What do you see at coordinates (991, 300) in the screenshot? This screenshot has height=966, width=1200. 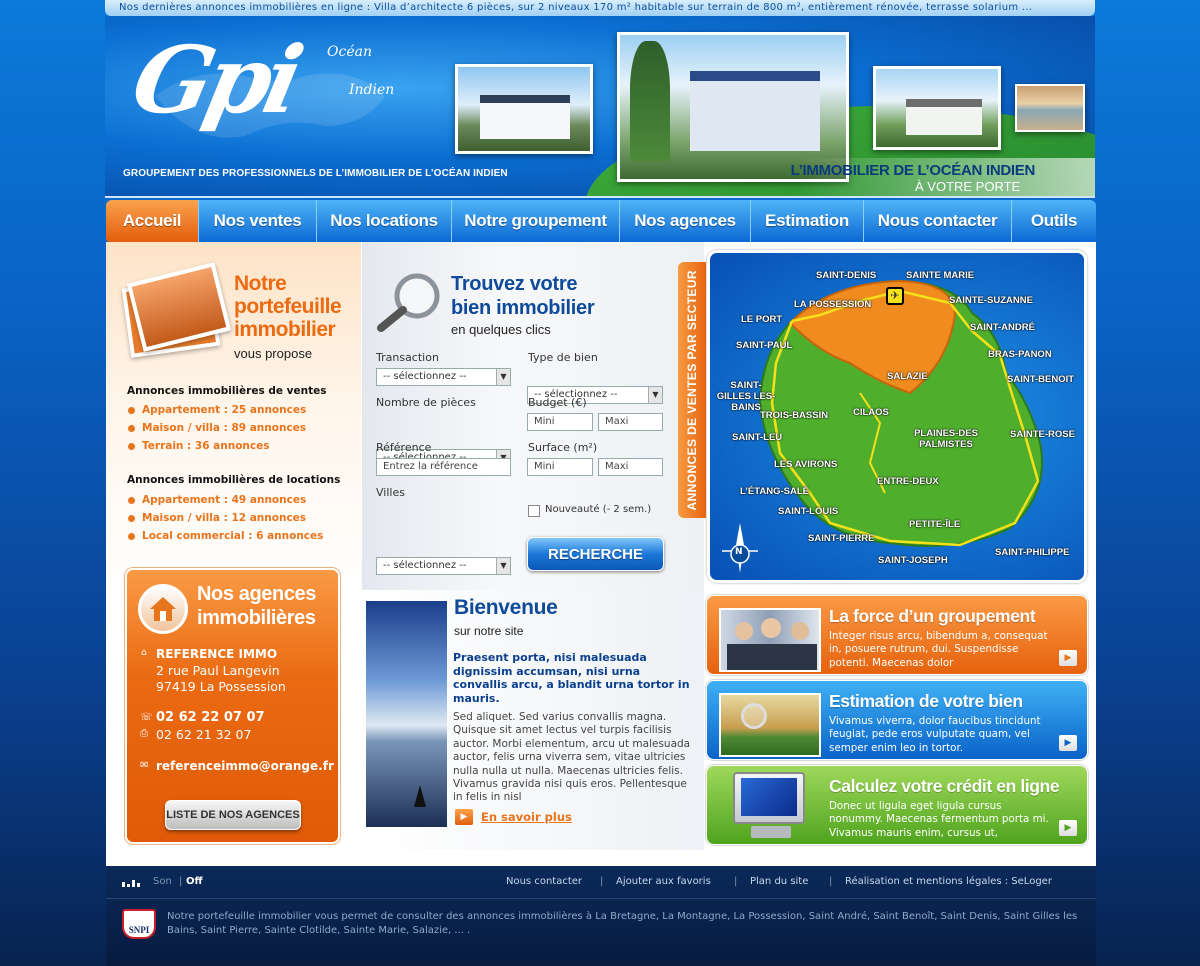 I see `map-city: SAINTE-SUZANNE` at bounding box center [991, 300].